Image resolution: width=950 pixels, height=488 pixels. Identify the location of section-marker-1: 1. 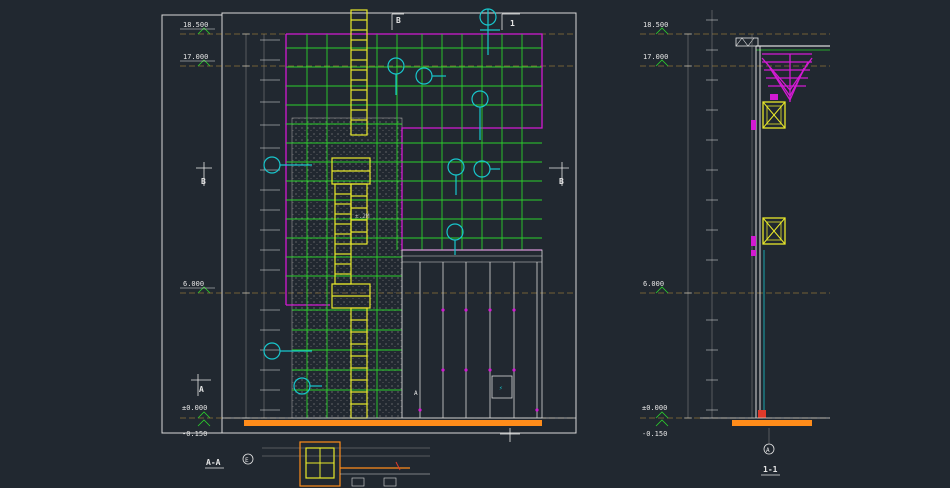
(510, 21).